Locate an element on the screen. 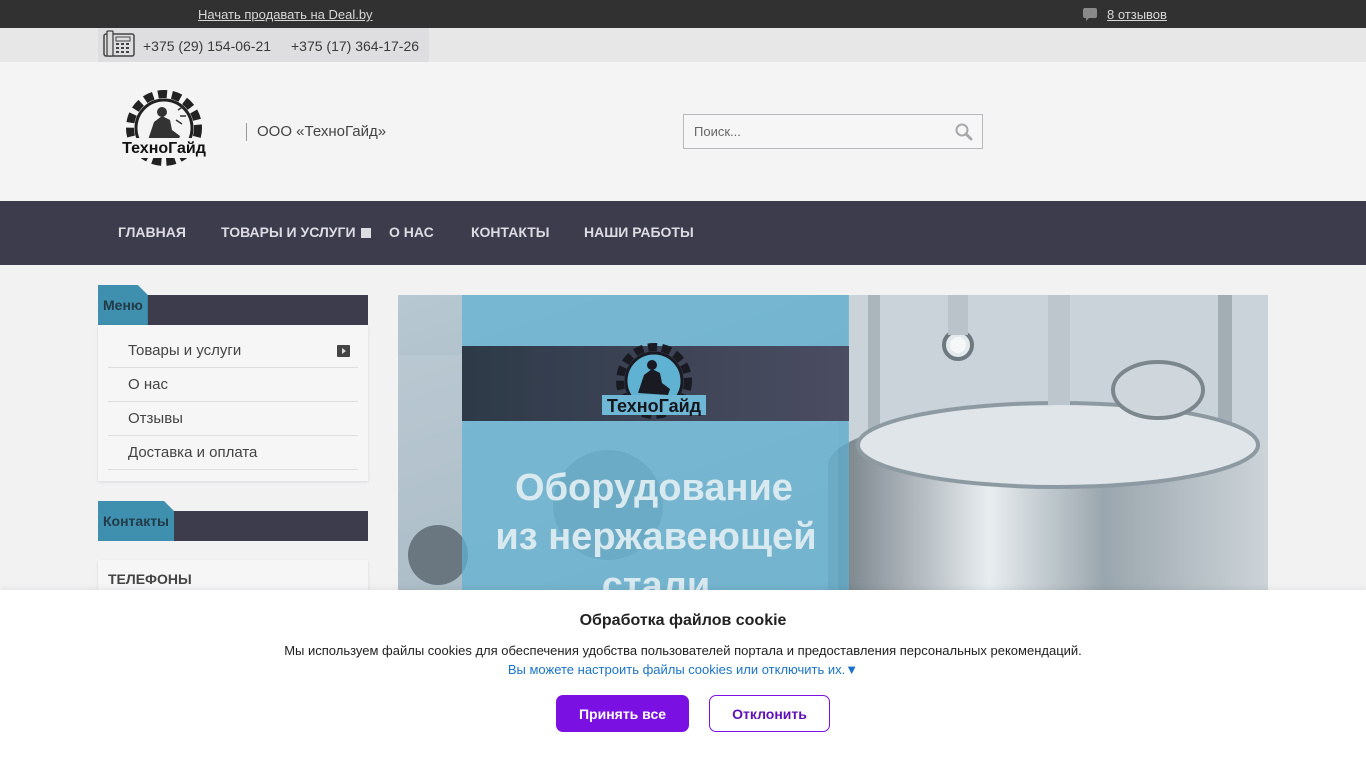 The image size is (1366, 768). square-icon is located at coordinates (365, 233).